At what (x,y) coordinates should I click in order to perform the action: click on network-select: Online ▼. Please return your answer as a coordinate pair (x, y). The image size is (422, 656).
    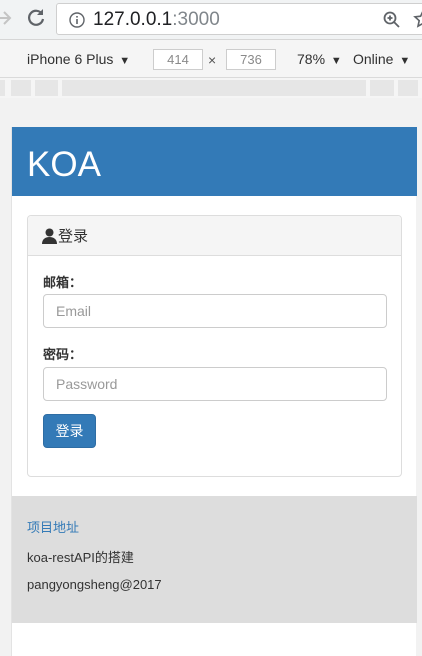
    Looking at the image, I should click on (381, 59).